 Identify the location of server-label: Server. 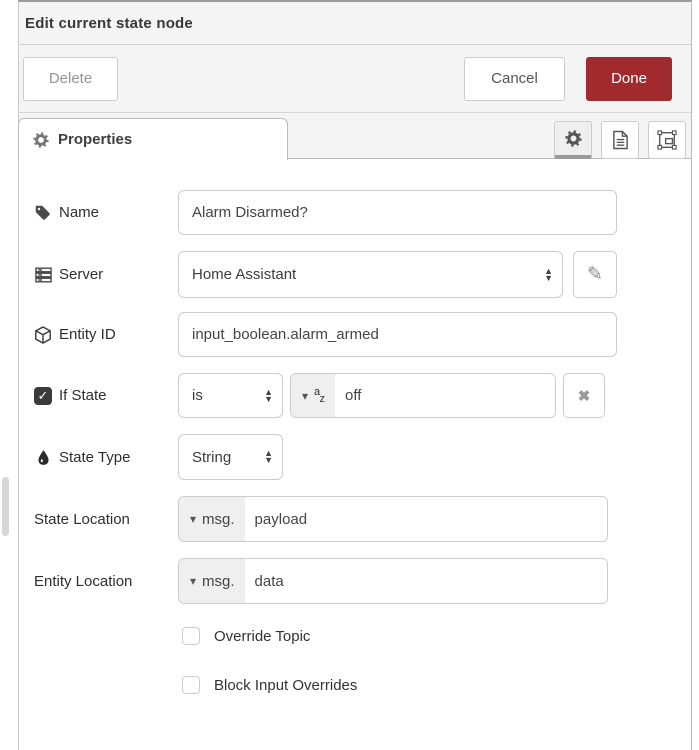
(106, 274).